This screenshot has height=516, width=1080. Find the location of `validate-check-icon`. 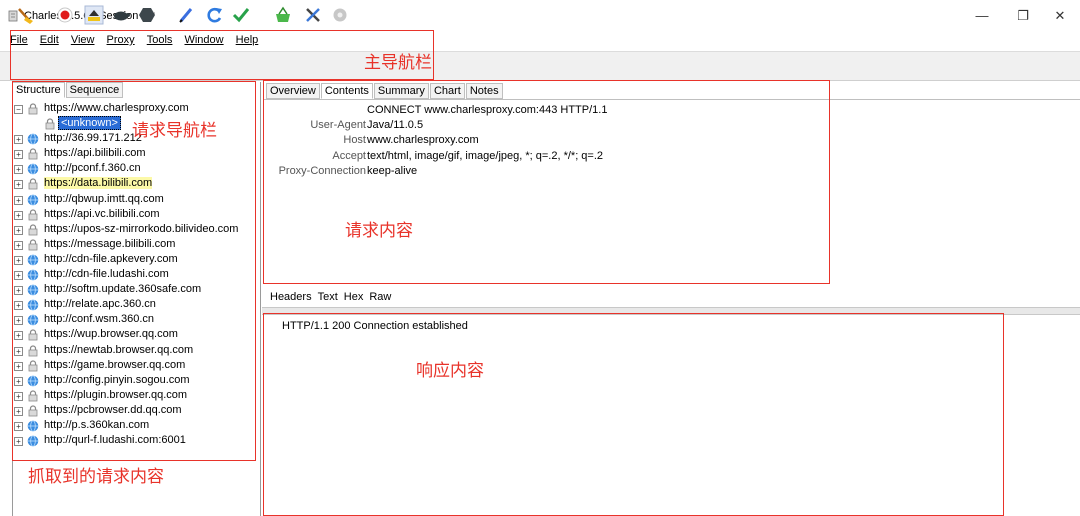

validate-check-icon is located at coordinates (241, 15).